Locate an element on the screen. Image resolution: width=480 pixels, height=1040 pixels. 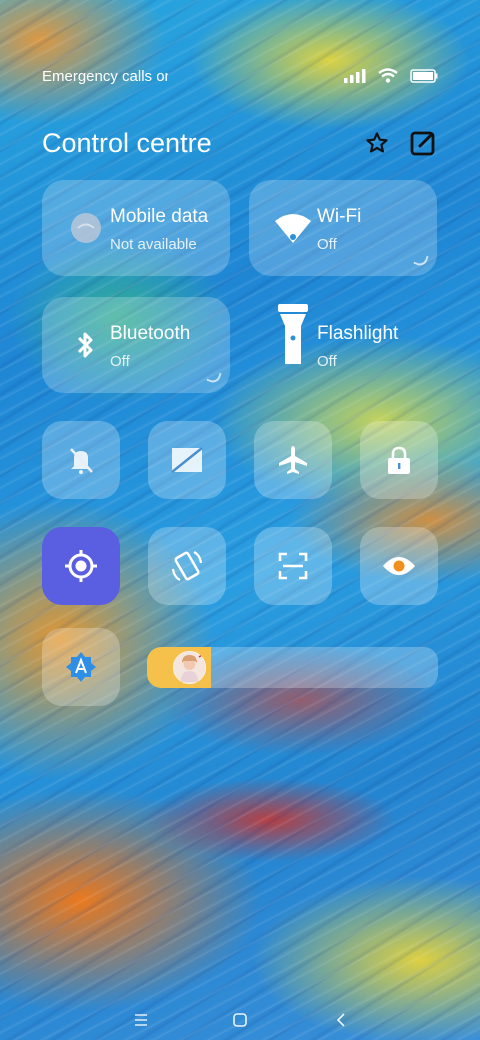
carrier-text: Emergency calls only is located at coordinates (105, 76).